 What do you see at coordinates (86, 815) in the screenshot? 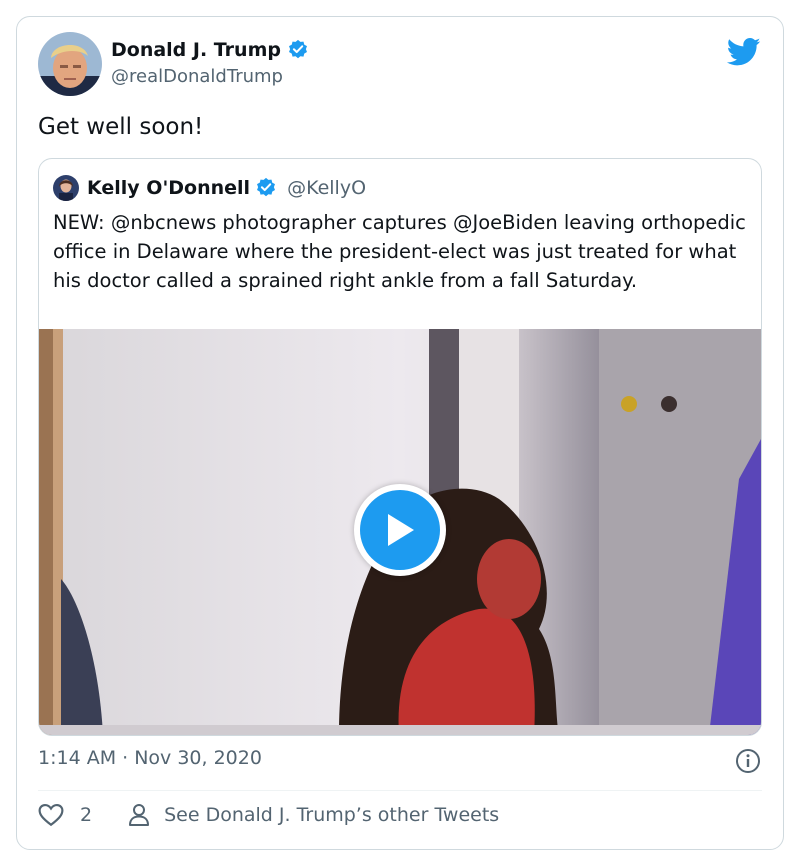
I see `like-count: 2` at bounding box center [86, 815].